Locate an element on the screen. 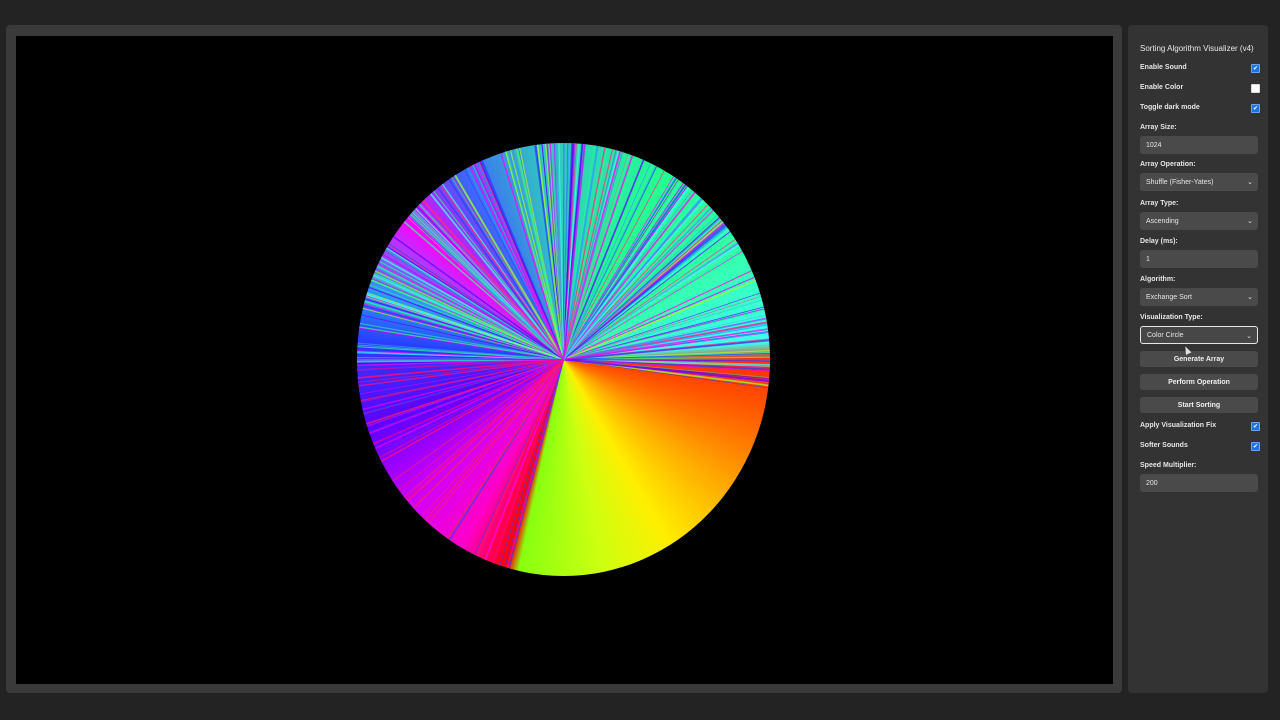 Image resolution: width=1280 pixels, height=720 pixels. perform-operation-button: Perform Operation is located at coordinates (1199, 382).